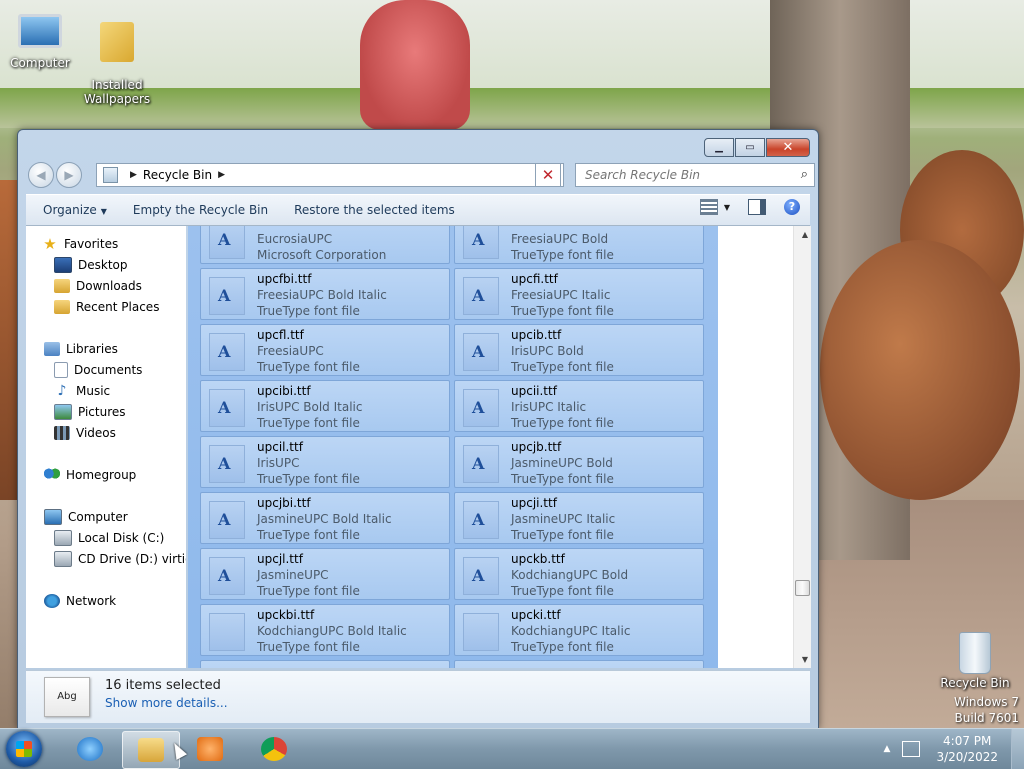  Describe the element at coordinates (708, 207) in the screenshot. I see `change-view-icon` at that location.